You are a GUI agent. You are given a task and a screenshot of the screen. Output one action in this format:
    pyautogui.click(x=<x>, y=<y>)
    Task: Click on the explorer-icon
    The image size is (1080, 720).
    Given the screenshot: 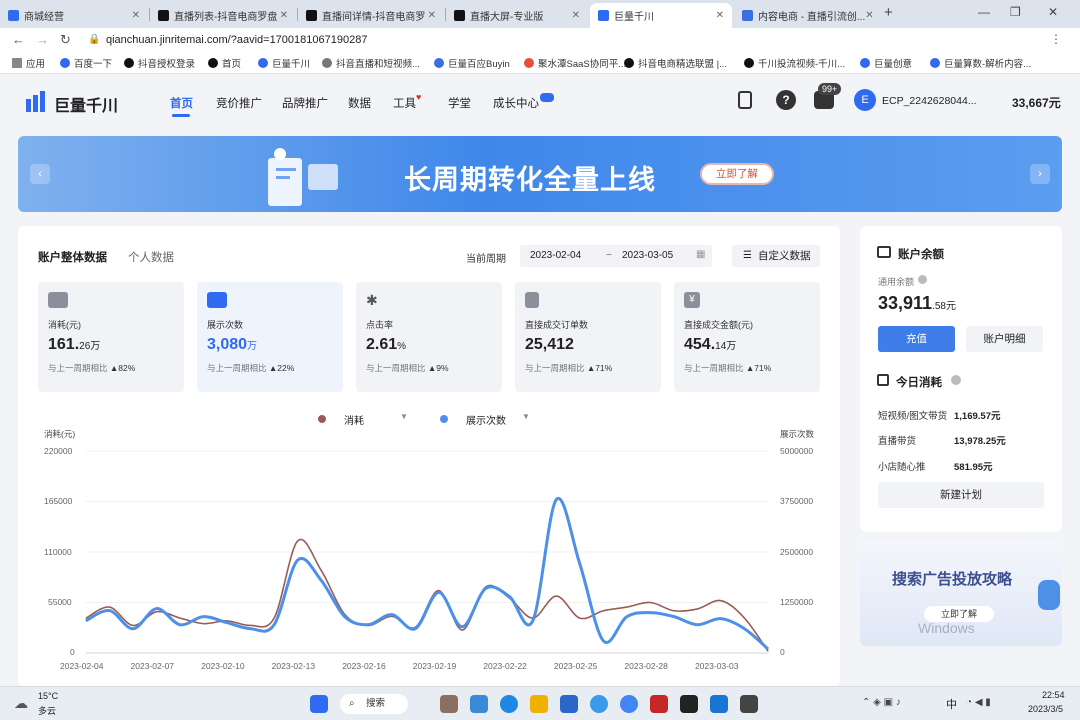 What is the action you would take?
    pyautogui.click(x=539, y=704)
    